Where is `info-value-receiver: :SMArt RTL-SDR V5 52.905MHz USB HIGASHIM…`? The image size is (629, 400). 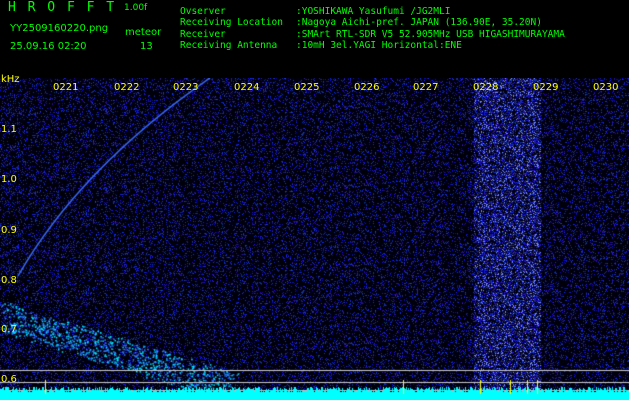
info-value-receiver: :SMArt RTL-SDR V5 52.905MHz USB HIGASHIM… is located at coordinates (430, 34).